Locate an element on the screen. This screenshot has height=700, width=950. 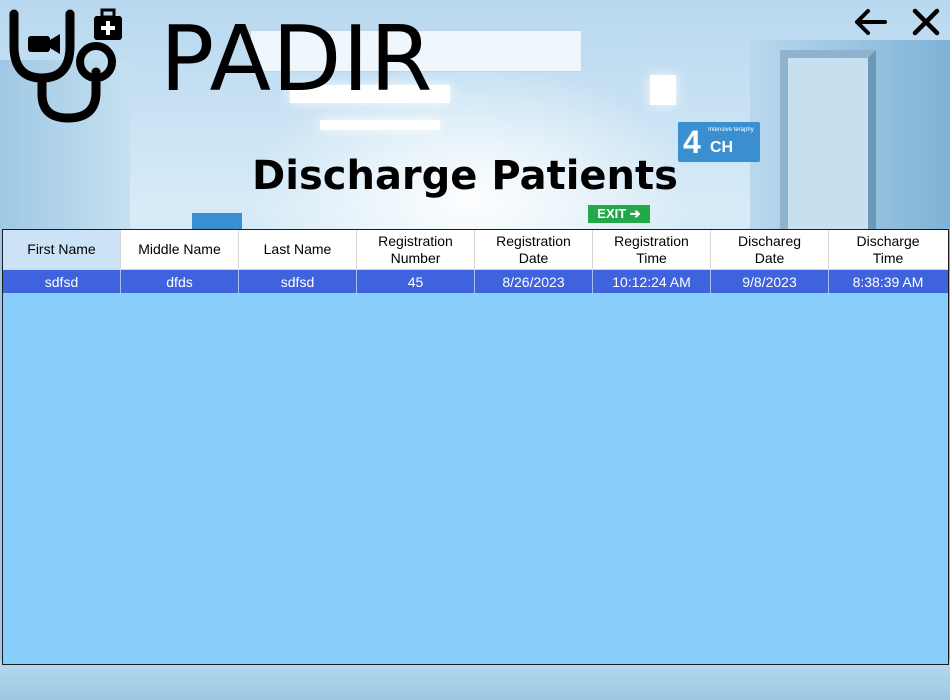
exit-sign: EXIT ➔ is located at coordinates (619, 214).